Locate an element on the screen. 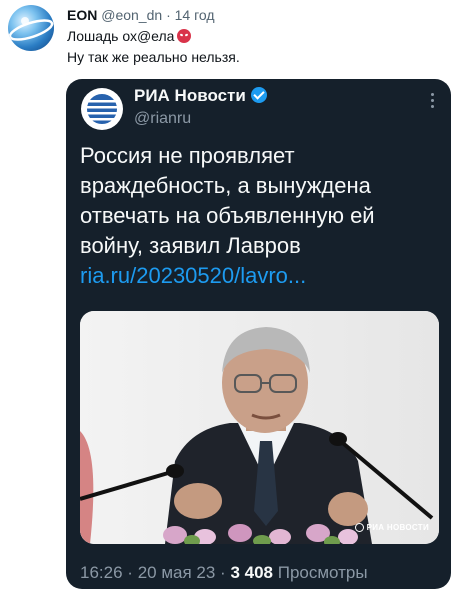  display-name: EON is located at coordinates (82, 15).